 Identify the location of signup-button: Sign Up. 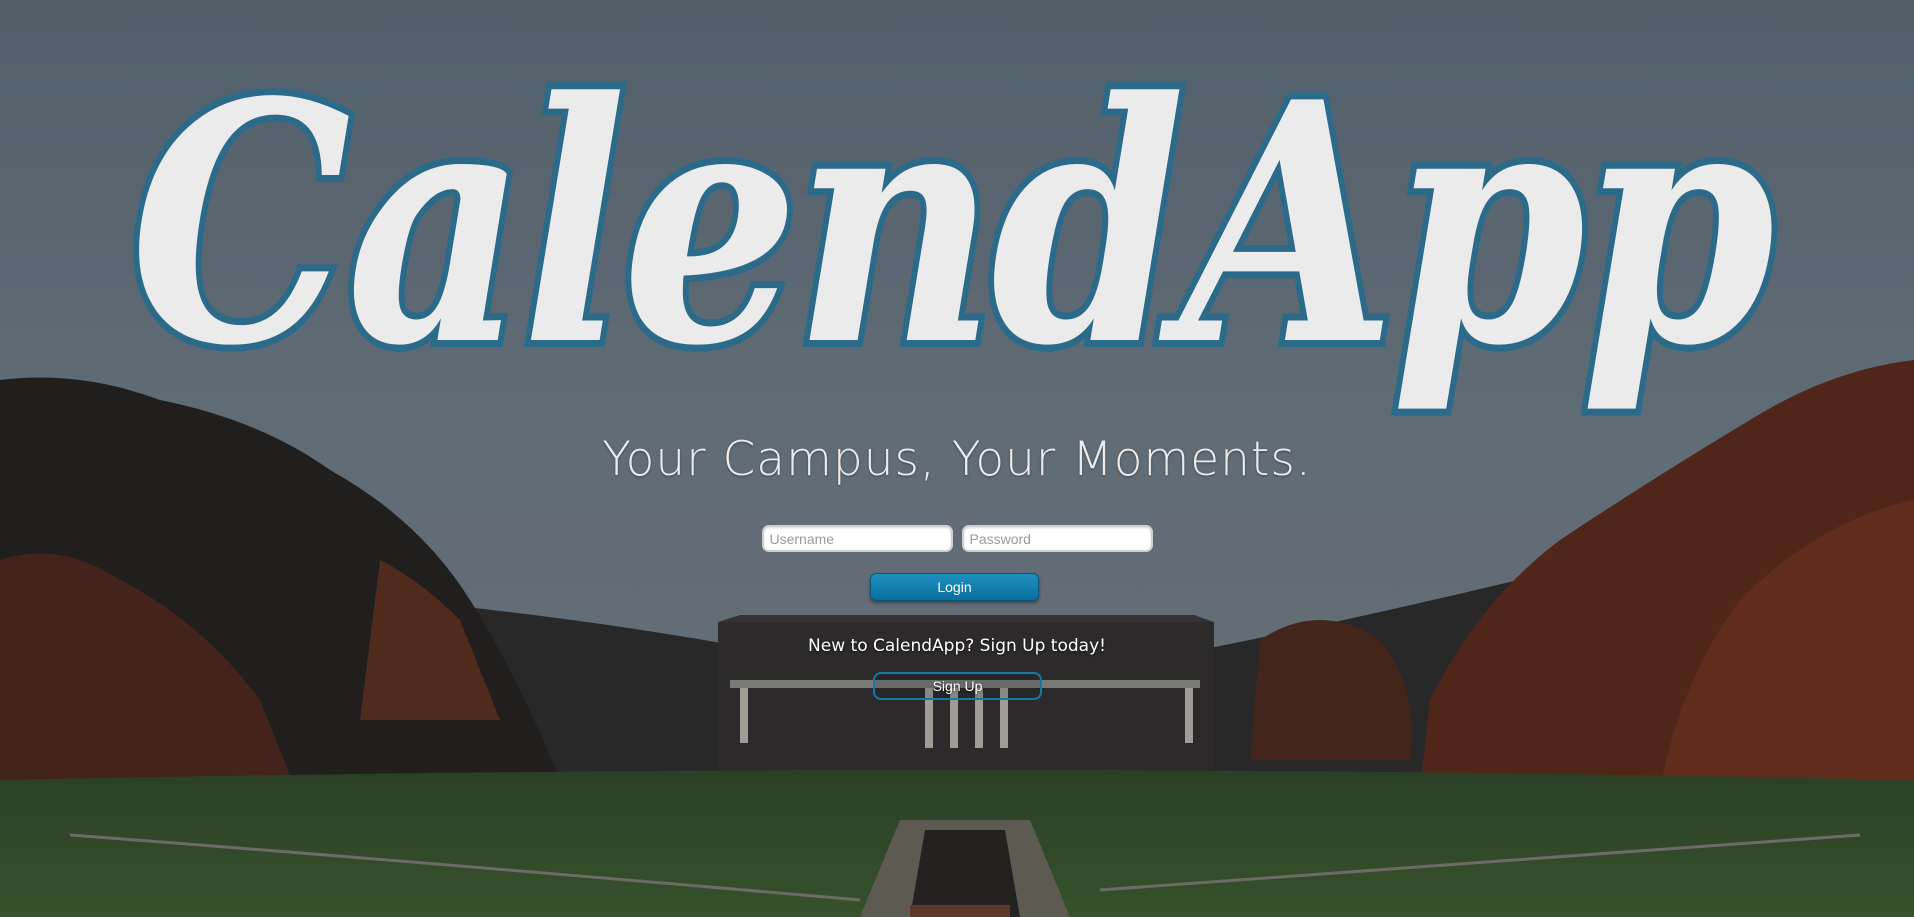
(957, 686).